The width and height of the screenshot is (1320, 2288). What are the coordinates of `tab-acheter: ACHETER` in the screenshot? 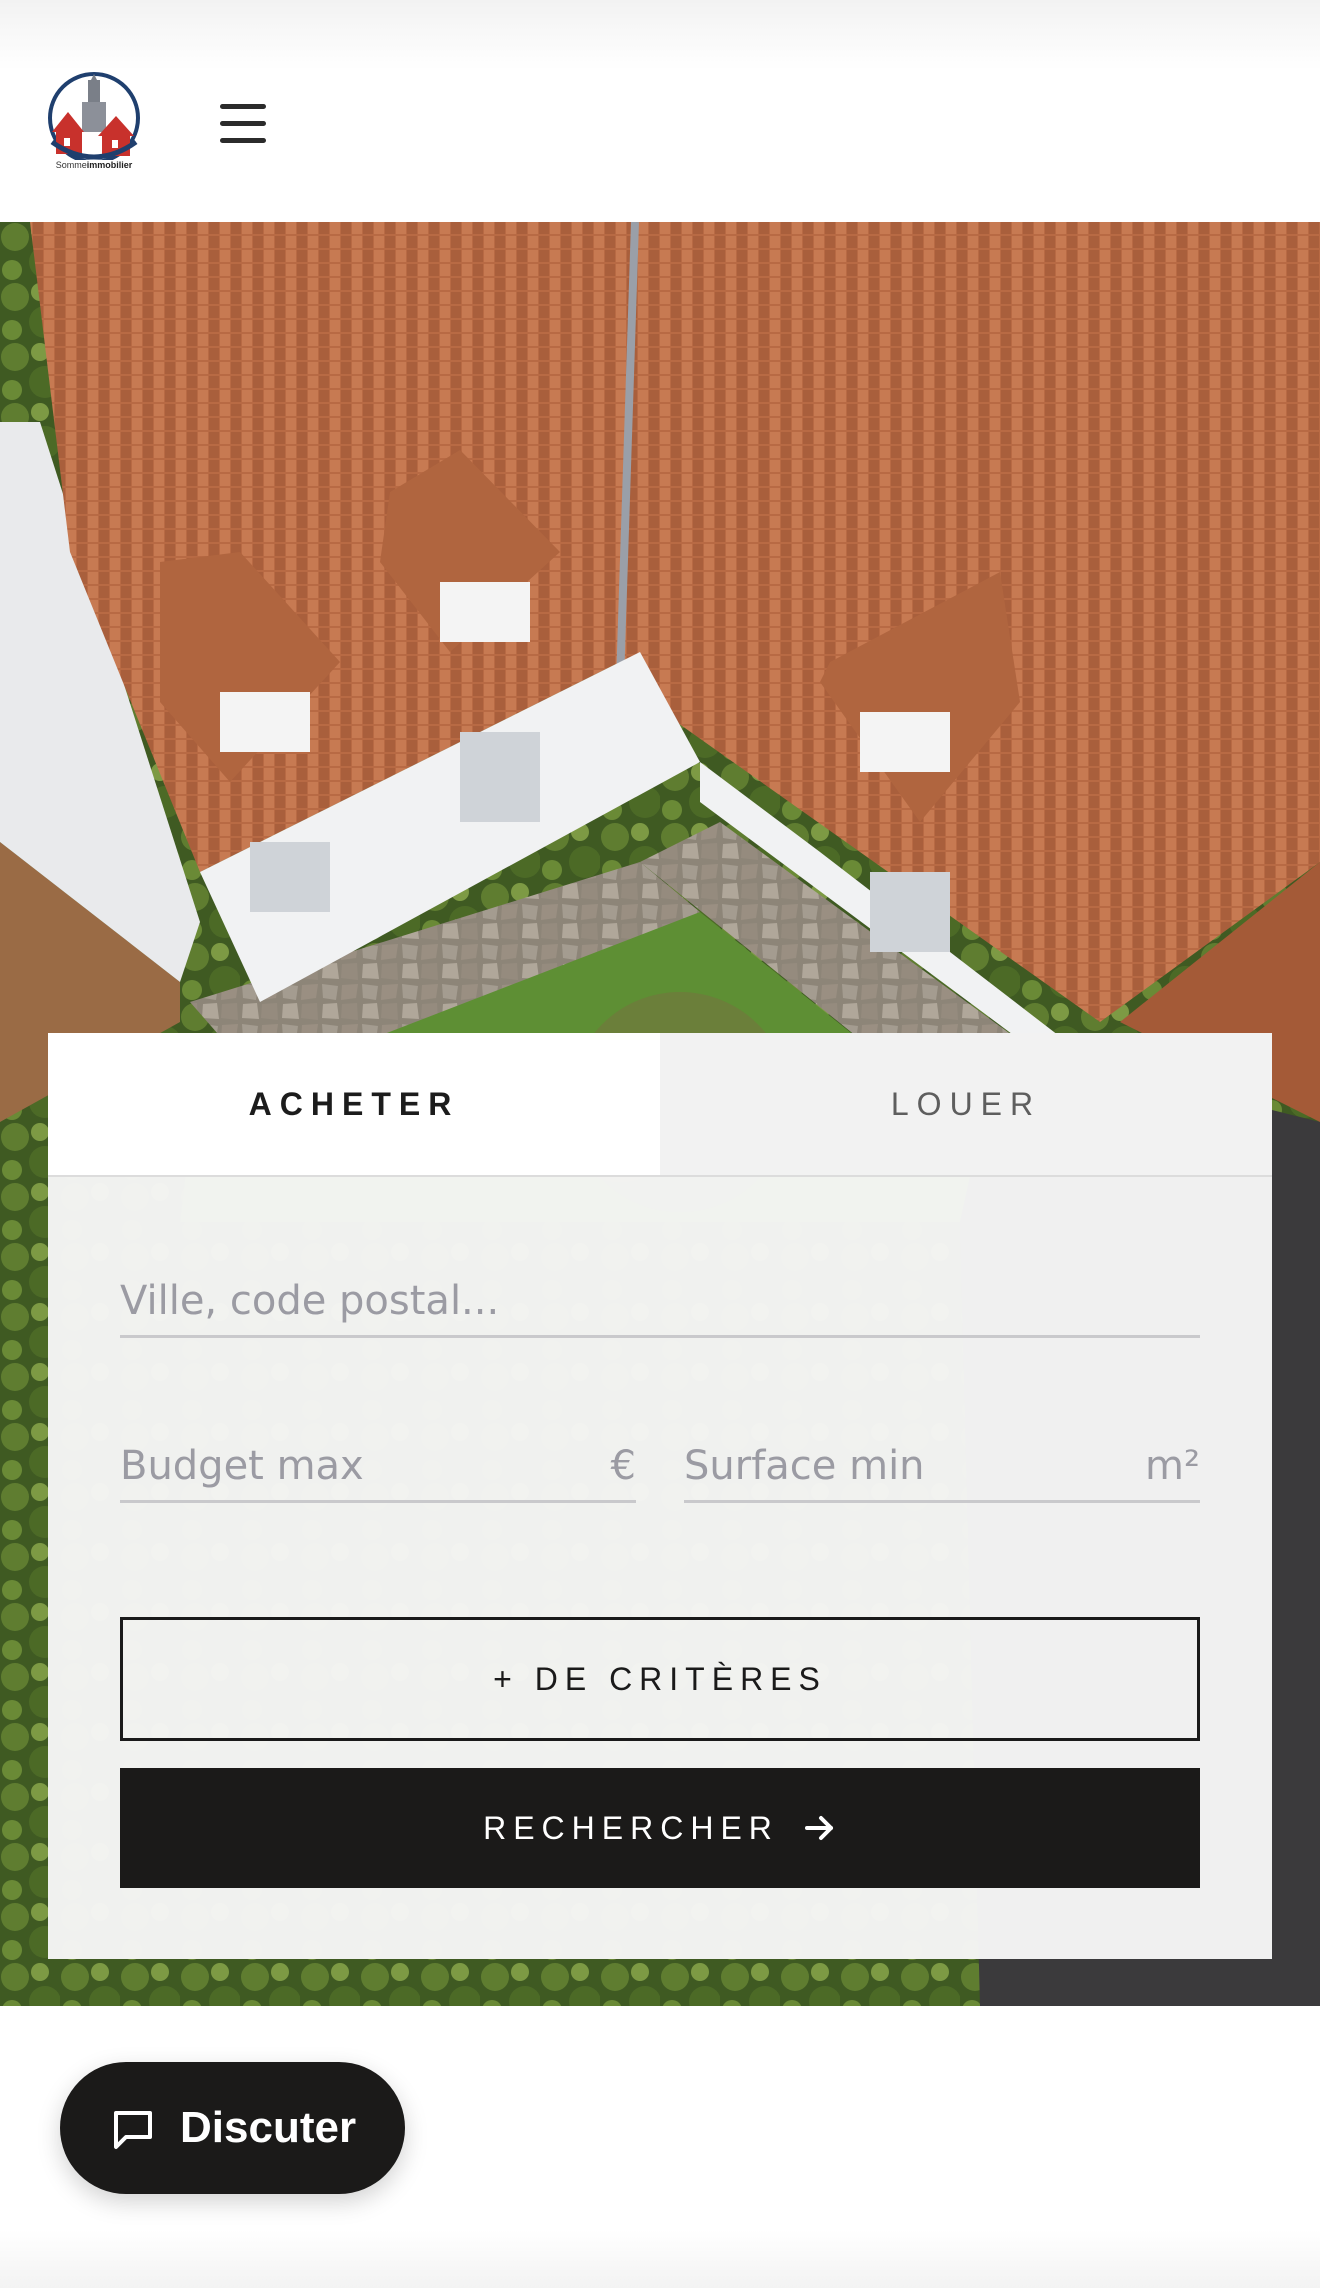 It's located at (354, 1104).